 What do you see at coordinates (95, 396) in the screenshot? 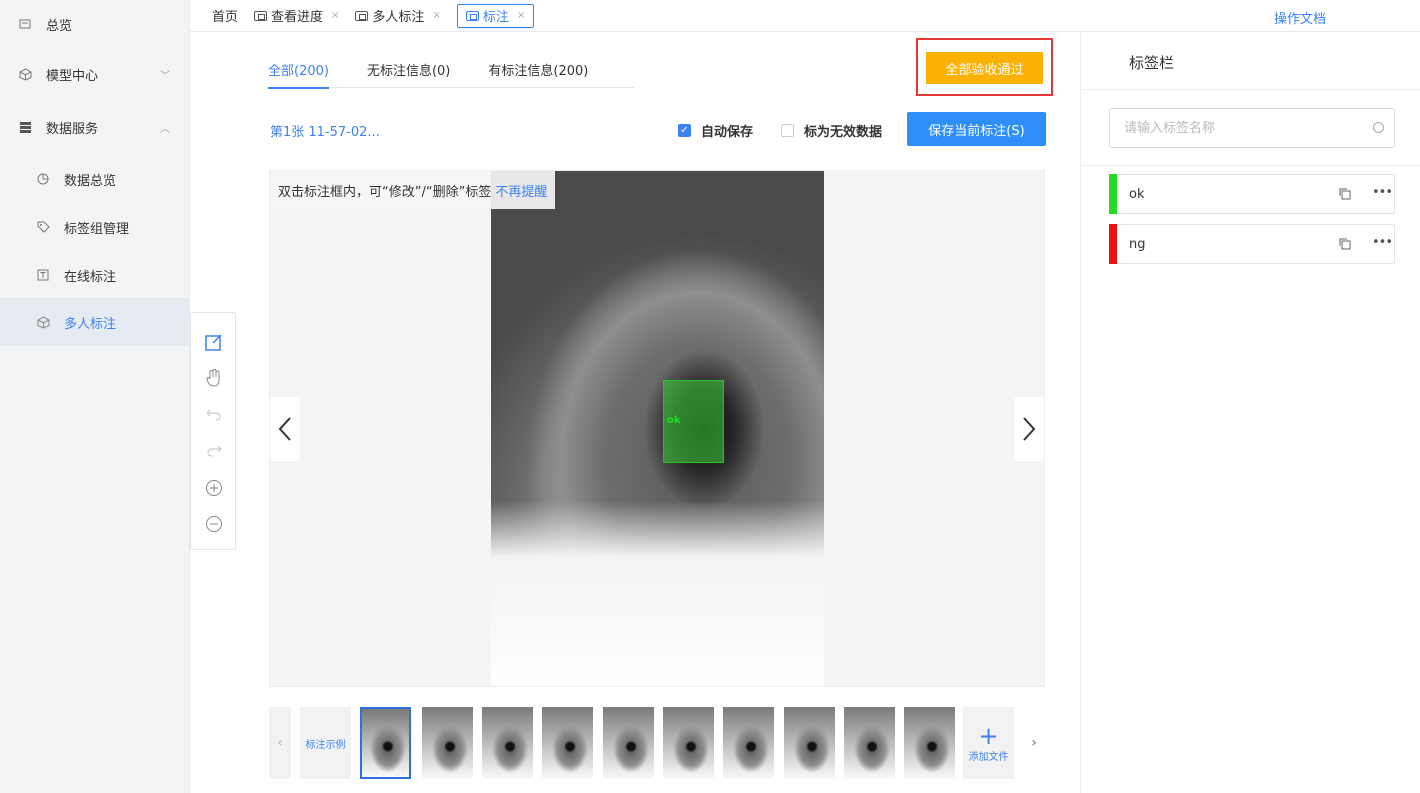
I see `sidebar: 总览 模型中心 ﹀ 数据服务 ︿ 数据总览 标签组管理 在线标注 多人标注` at bounding box center [95, 396].